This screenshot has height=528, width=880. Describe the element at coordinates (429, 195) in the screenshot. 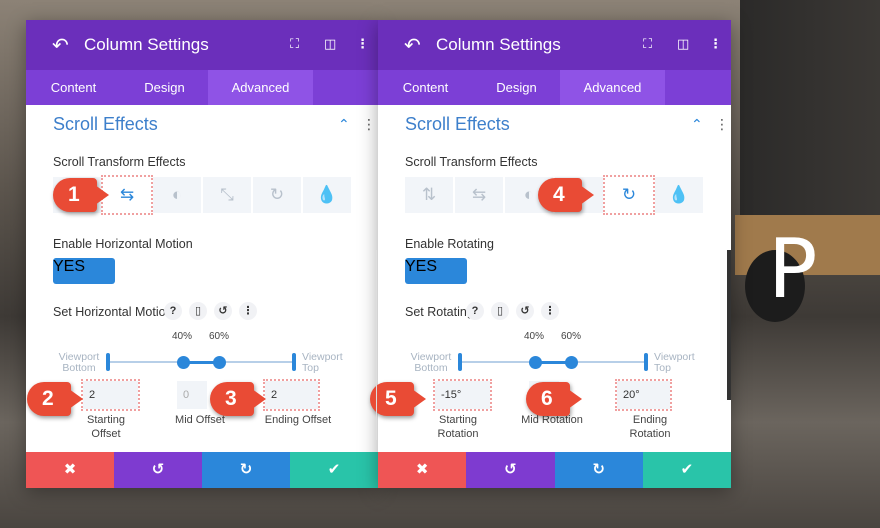

I see `vertical-motion-icon: ⇅` at that location.